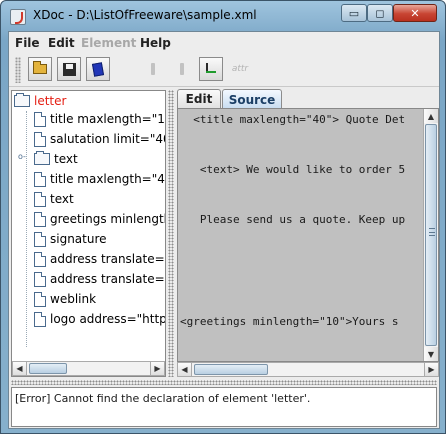 This screenshot has width=446, height=434. I want to click on add-child-icon, so click(211, 69).